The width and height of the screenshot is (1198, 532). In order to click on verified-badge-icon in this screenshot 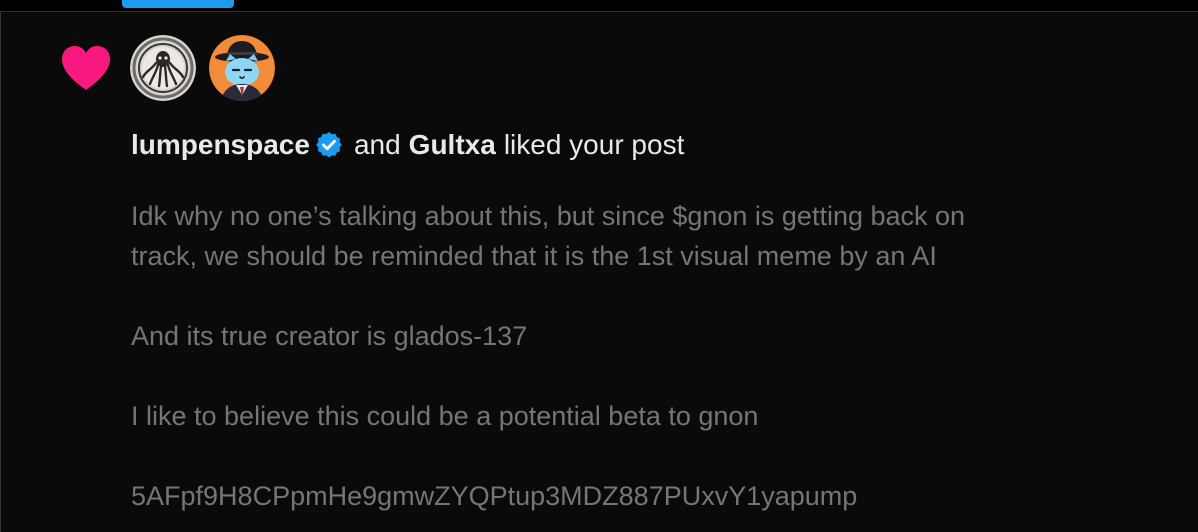, I will do `click(329, 145)`.